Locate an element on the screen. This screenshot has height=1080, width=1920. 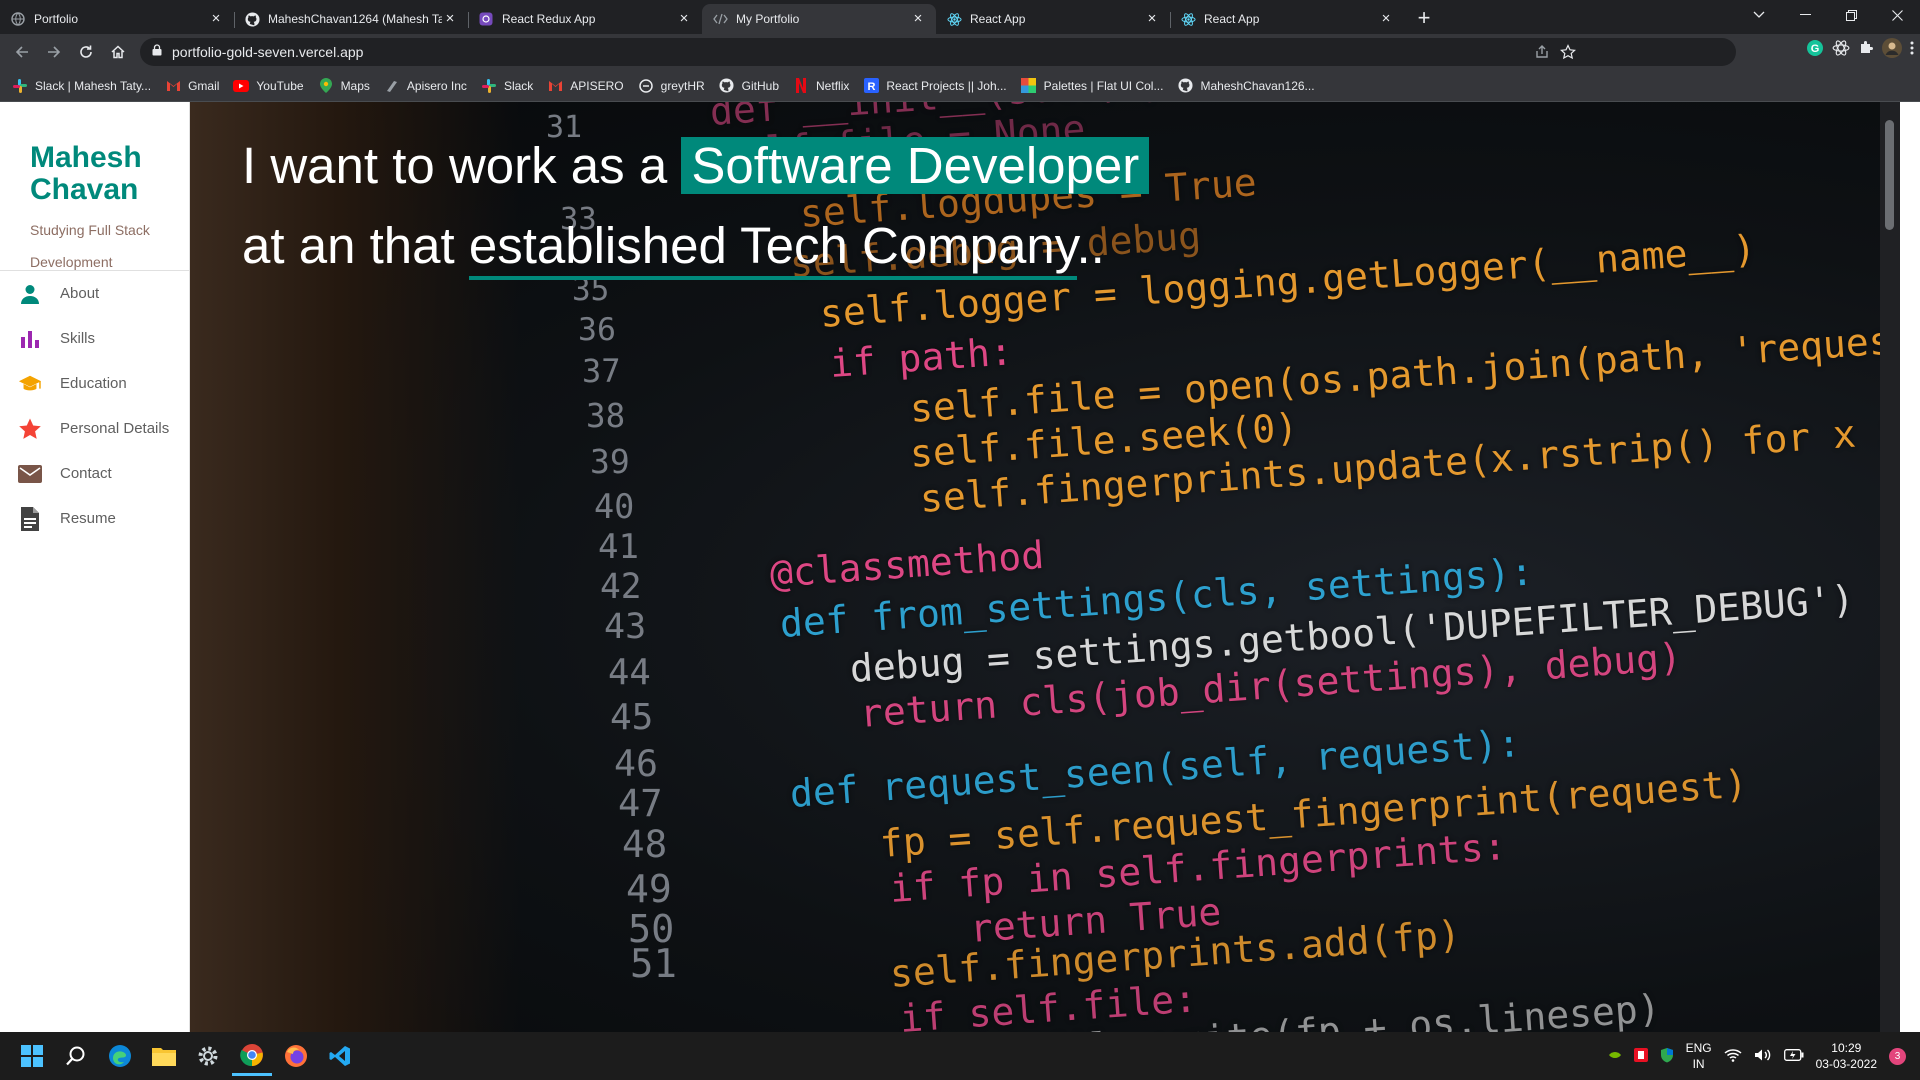
tray-app-icon is located at coordinates (1640, 1056).